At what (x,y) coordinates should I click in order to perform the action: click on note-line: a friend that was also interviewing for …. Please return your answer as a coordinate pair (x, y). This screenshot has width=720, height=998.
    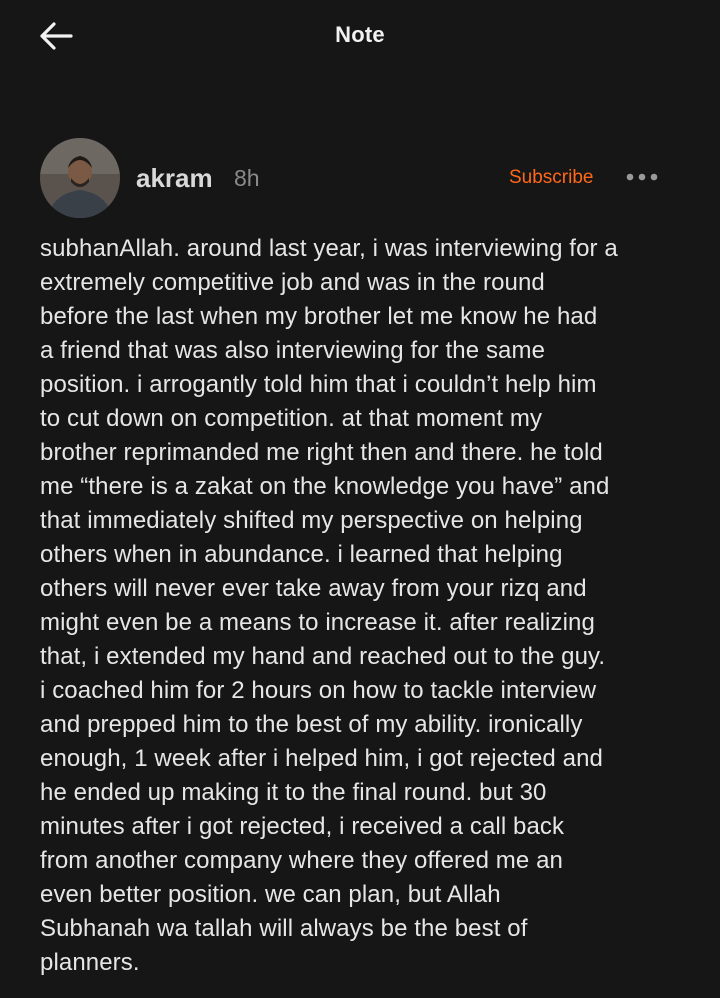
    Looking at the image, I should click on (293, 350).